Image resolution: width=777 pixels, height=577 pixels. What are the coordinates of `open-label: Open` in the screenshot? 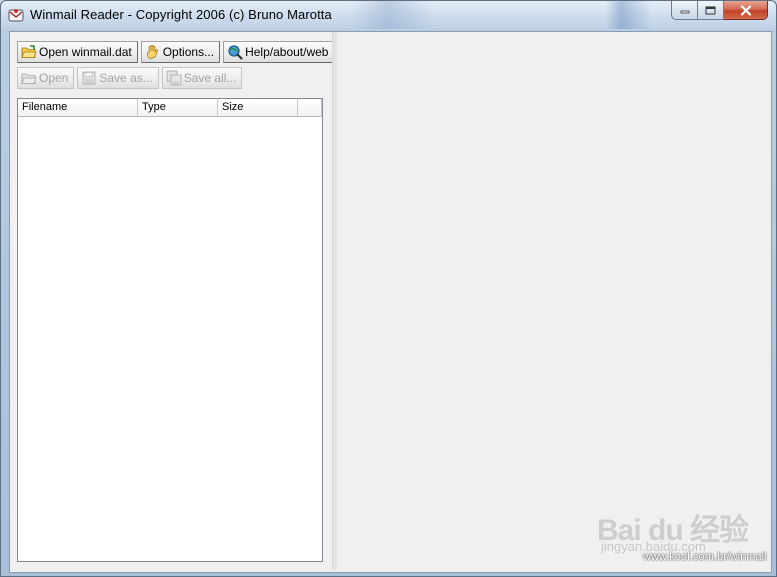 It's located at (54, 78).